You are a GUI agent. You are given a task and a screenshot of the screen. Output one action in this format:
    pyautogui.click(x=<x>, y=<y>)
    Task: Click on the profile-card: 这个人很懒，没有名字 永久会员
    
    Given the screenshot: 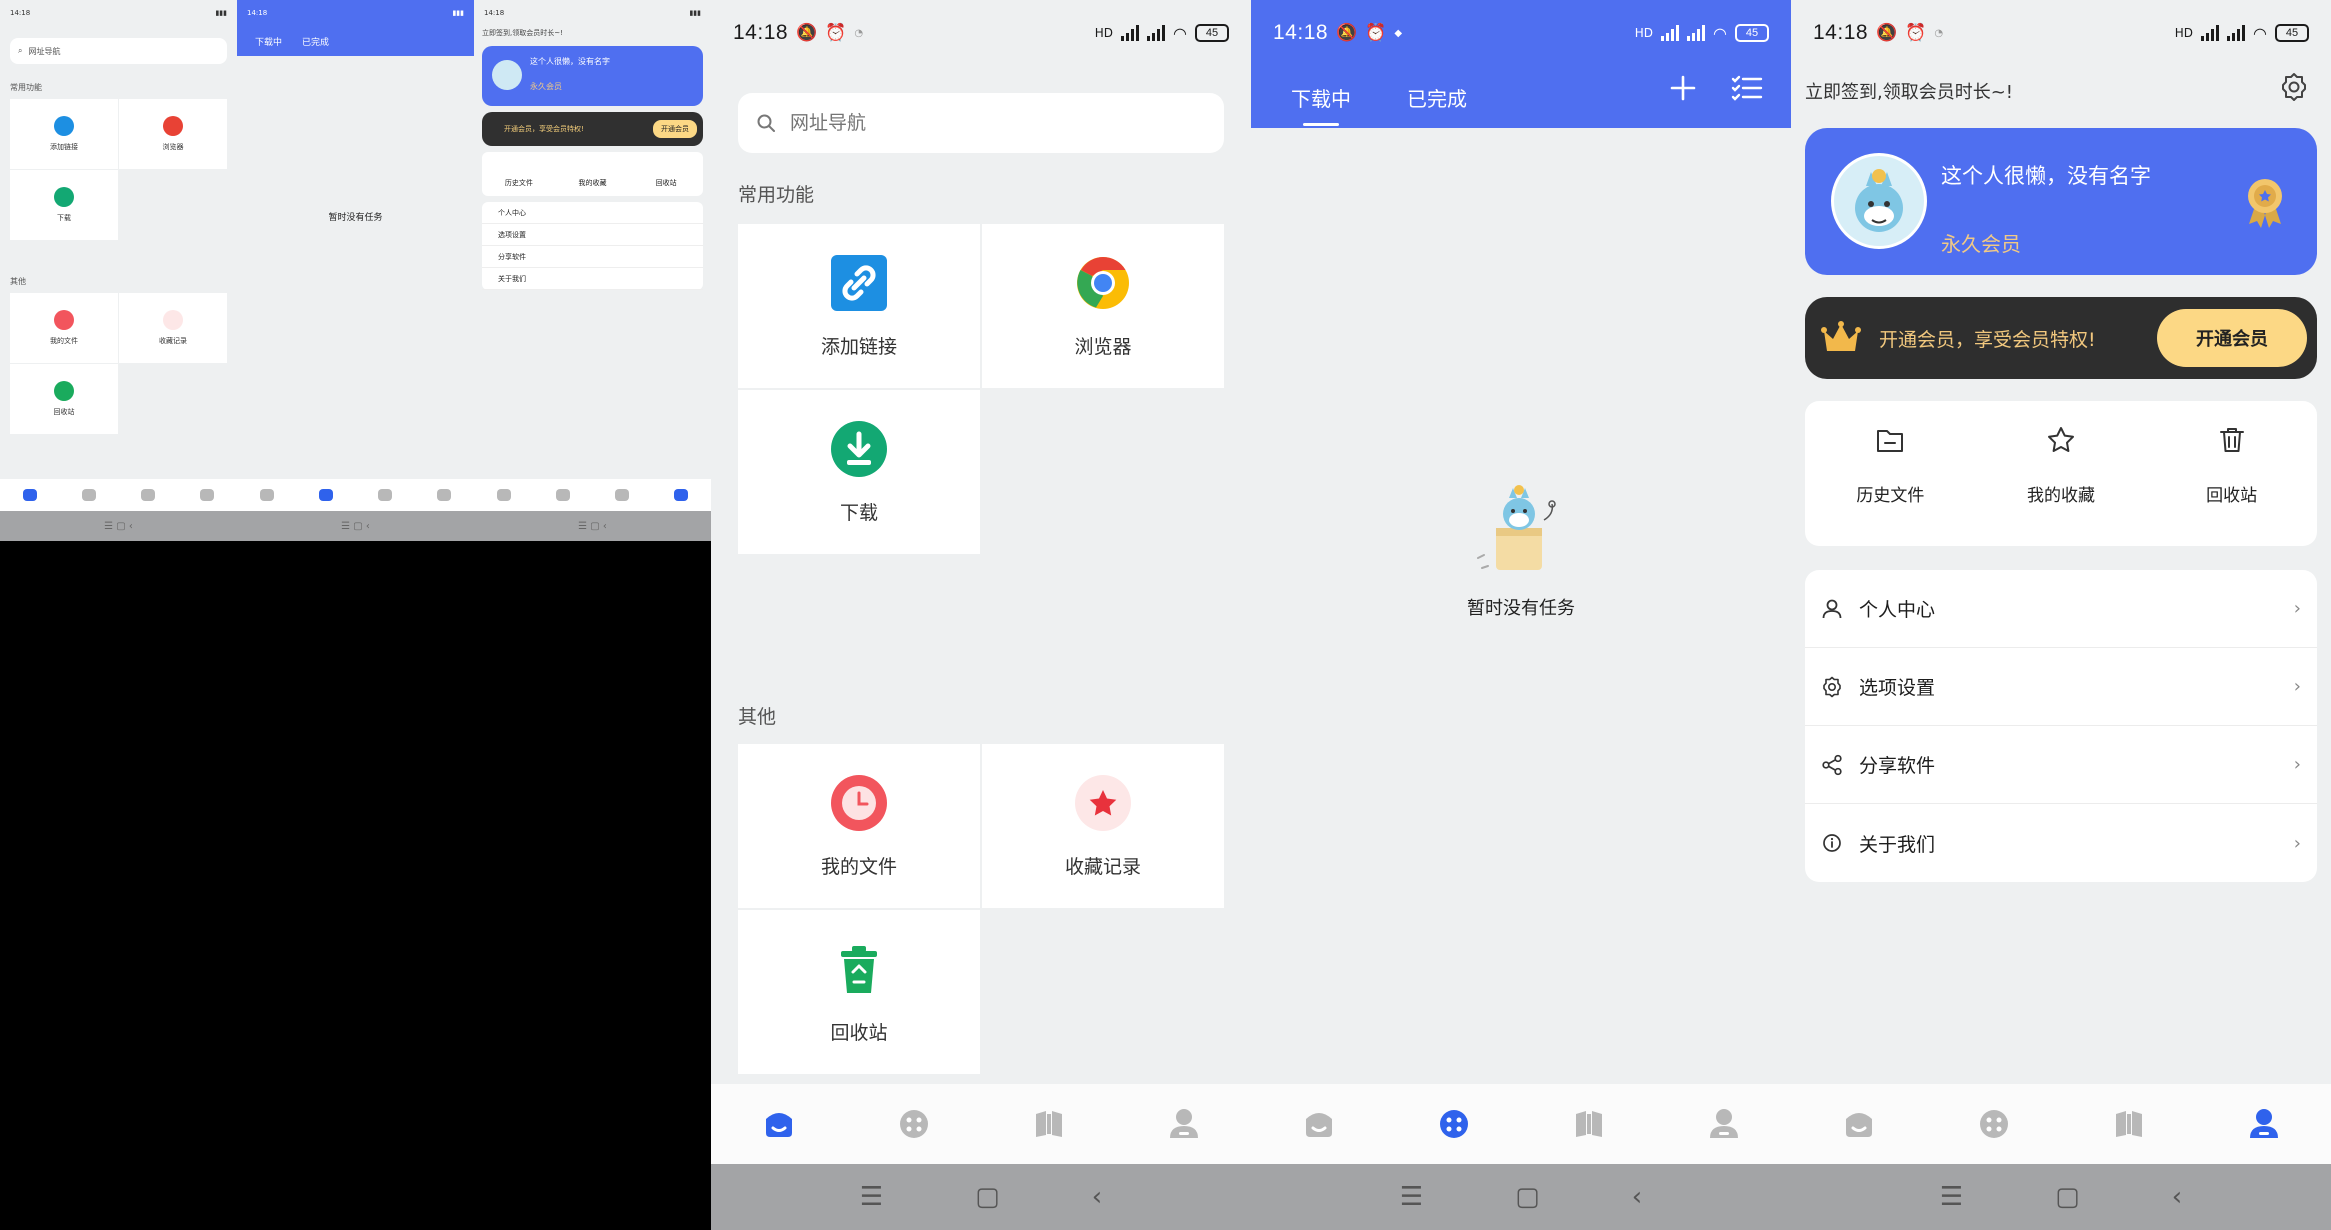 What is the action you would take?
    pyautogui.click(x=2061, y=201)
    